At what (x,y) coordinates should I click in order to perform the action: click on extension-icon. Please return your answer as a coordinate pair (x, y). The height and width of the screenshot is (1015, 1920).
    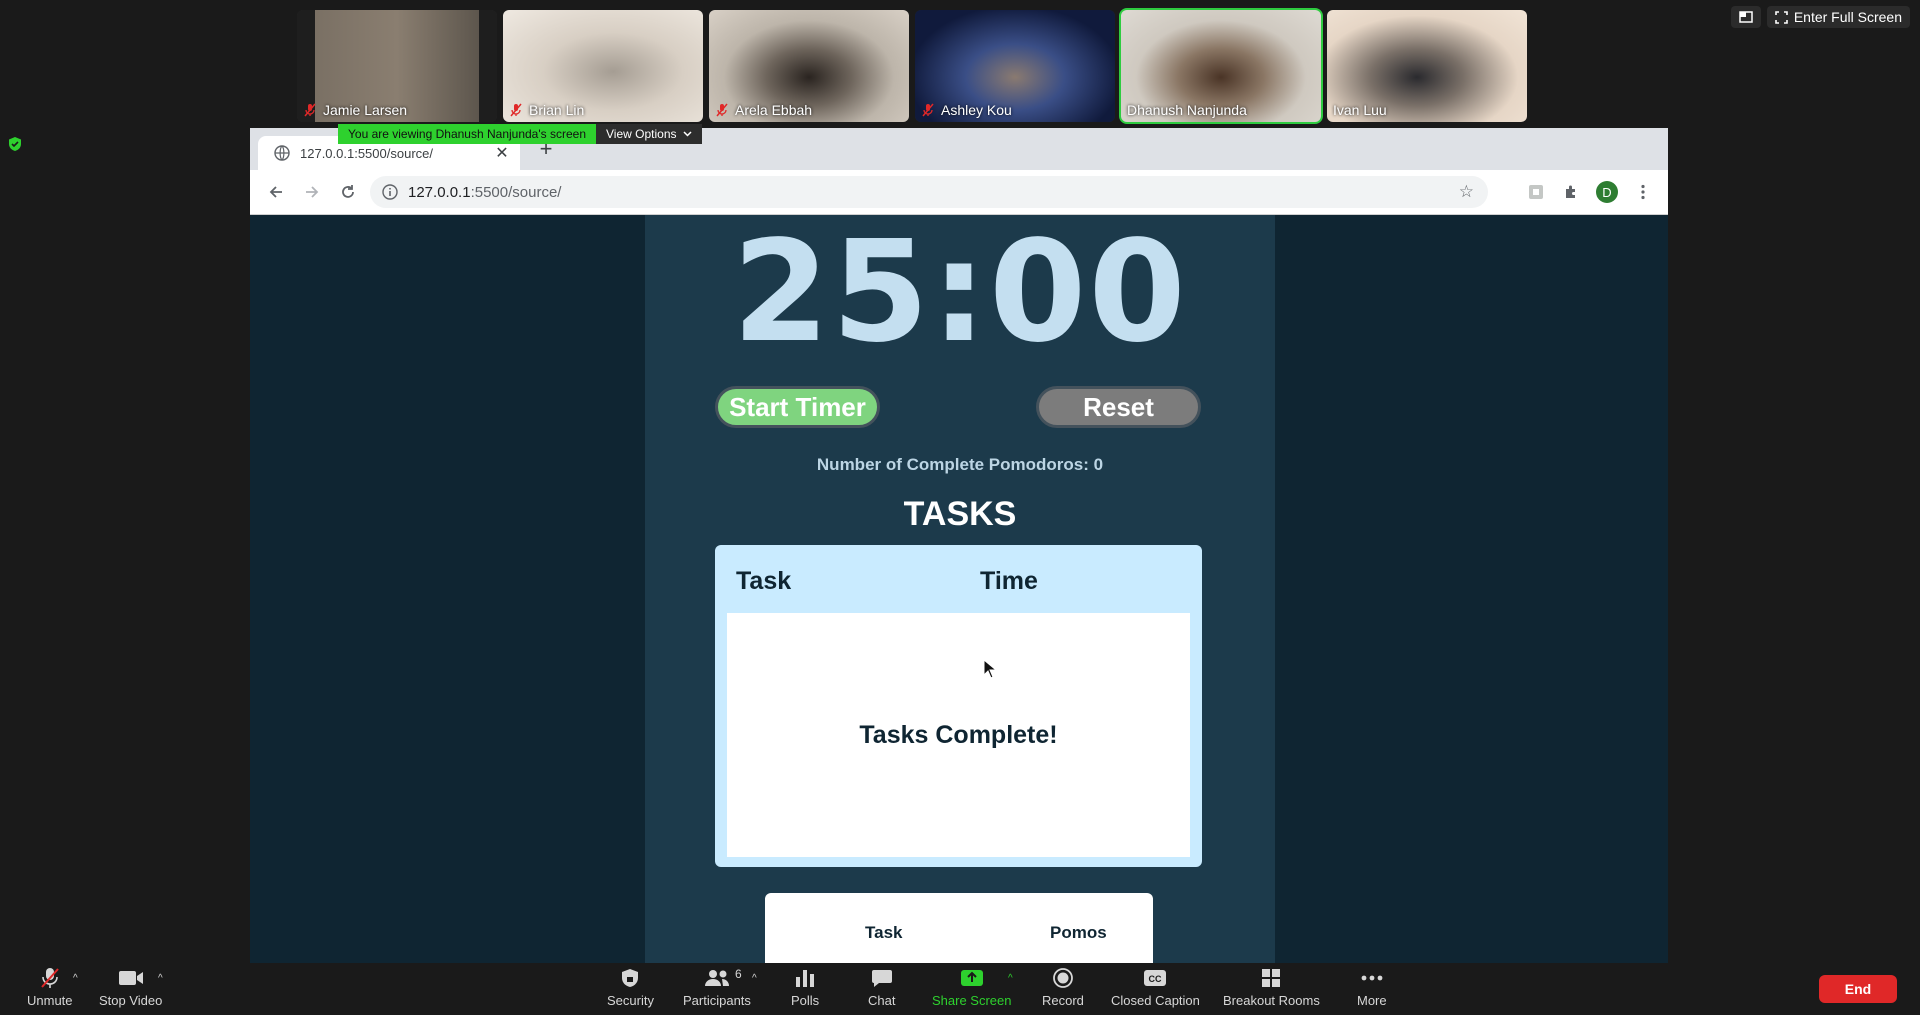
    Looking at the image, I should click on (1536, 192).